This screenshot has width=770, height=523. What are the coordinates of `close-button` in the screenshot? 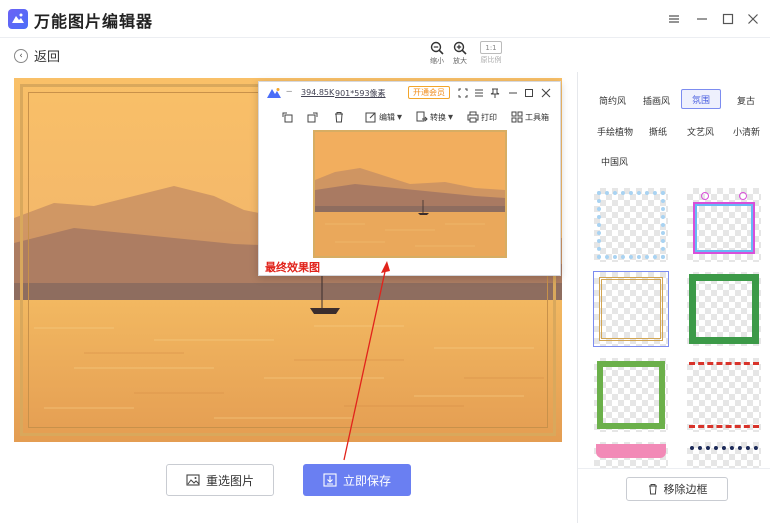 It's located at (753, 19).